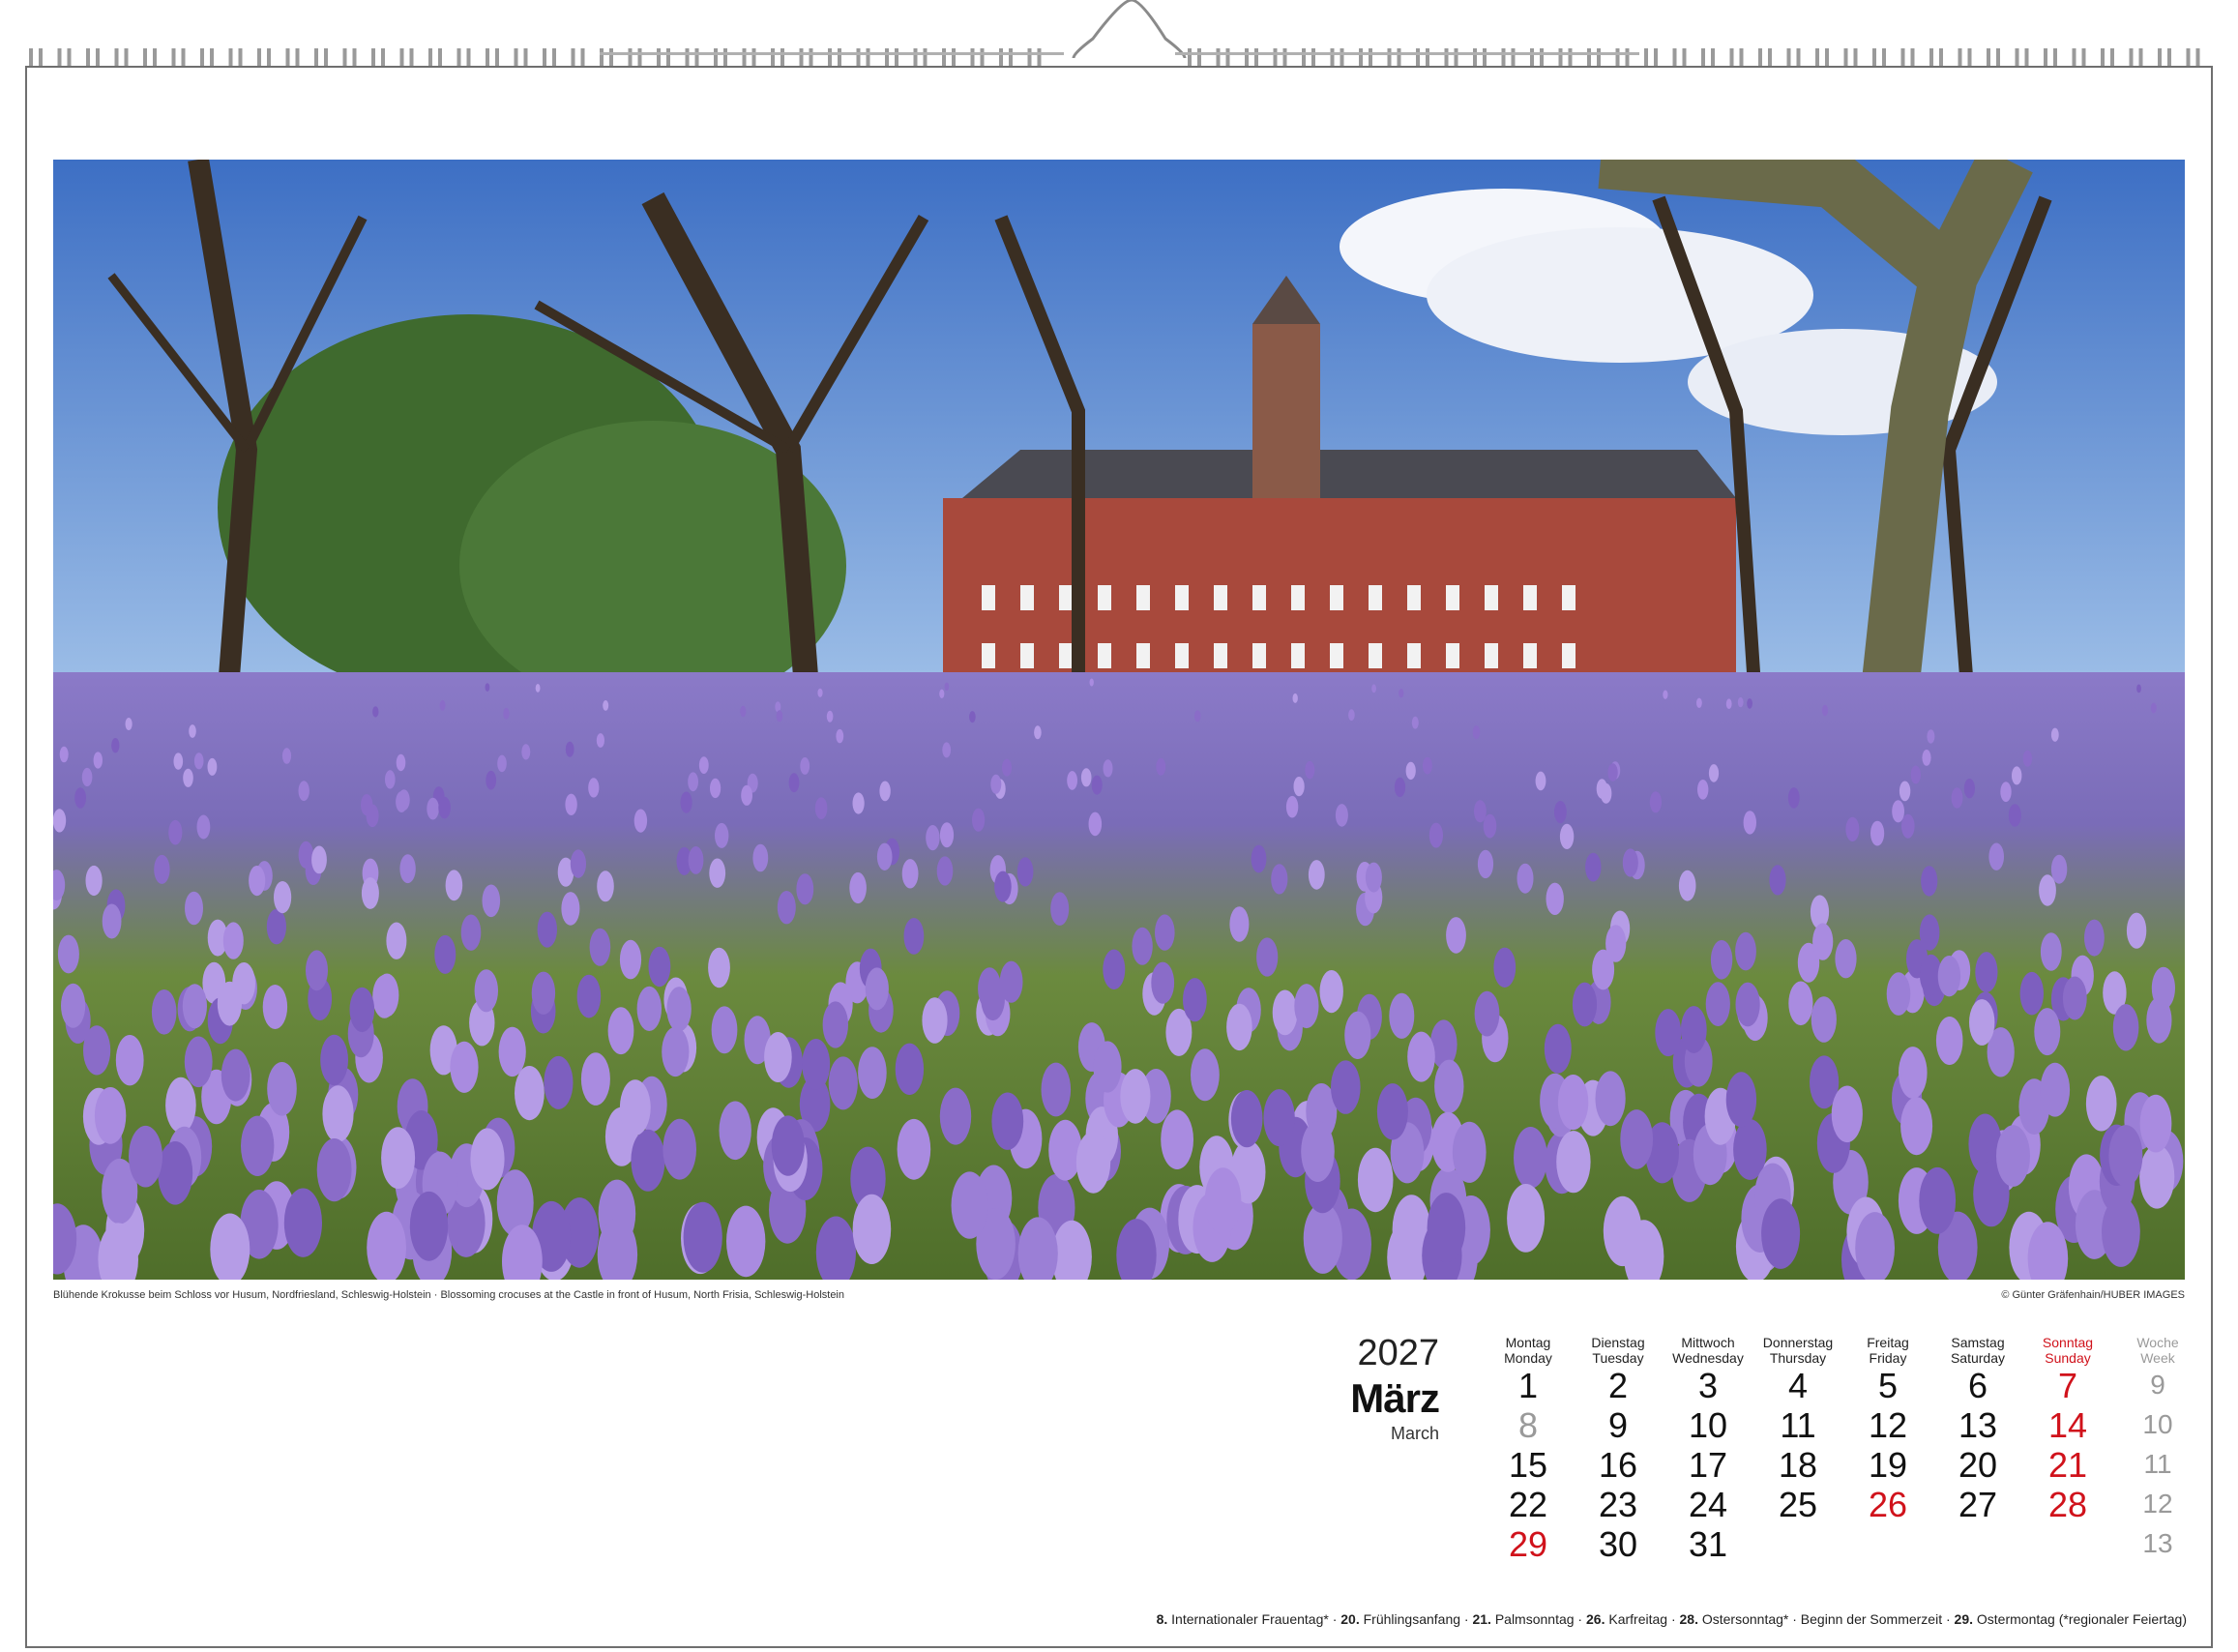 Image resolution: width=2238 pixels, height=1652 pixels. Describe the element at coordinates (1888, 1504) in the screenshot. I see `calendar-day: 26` at that location.